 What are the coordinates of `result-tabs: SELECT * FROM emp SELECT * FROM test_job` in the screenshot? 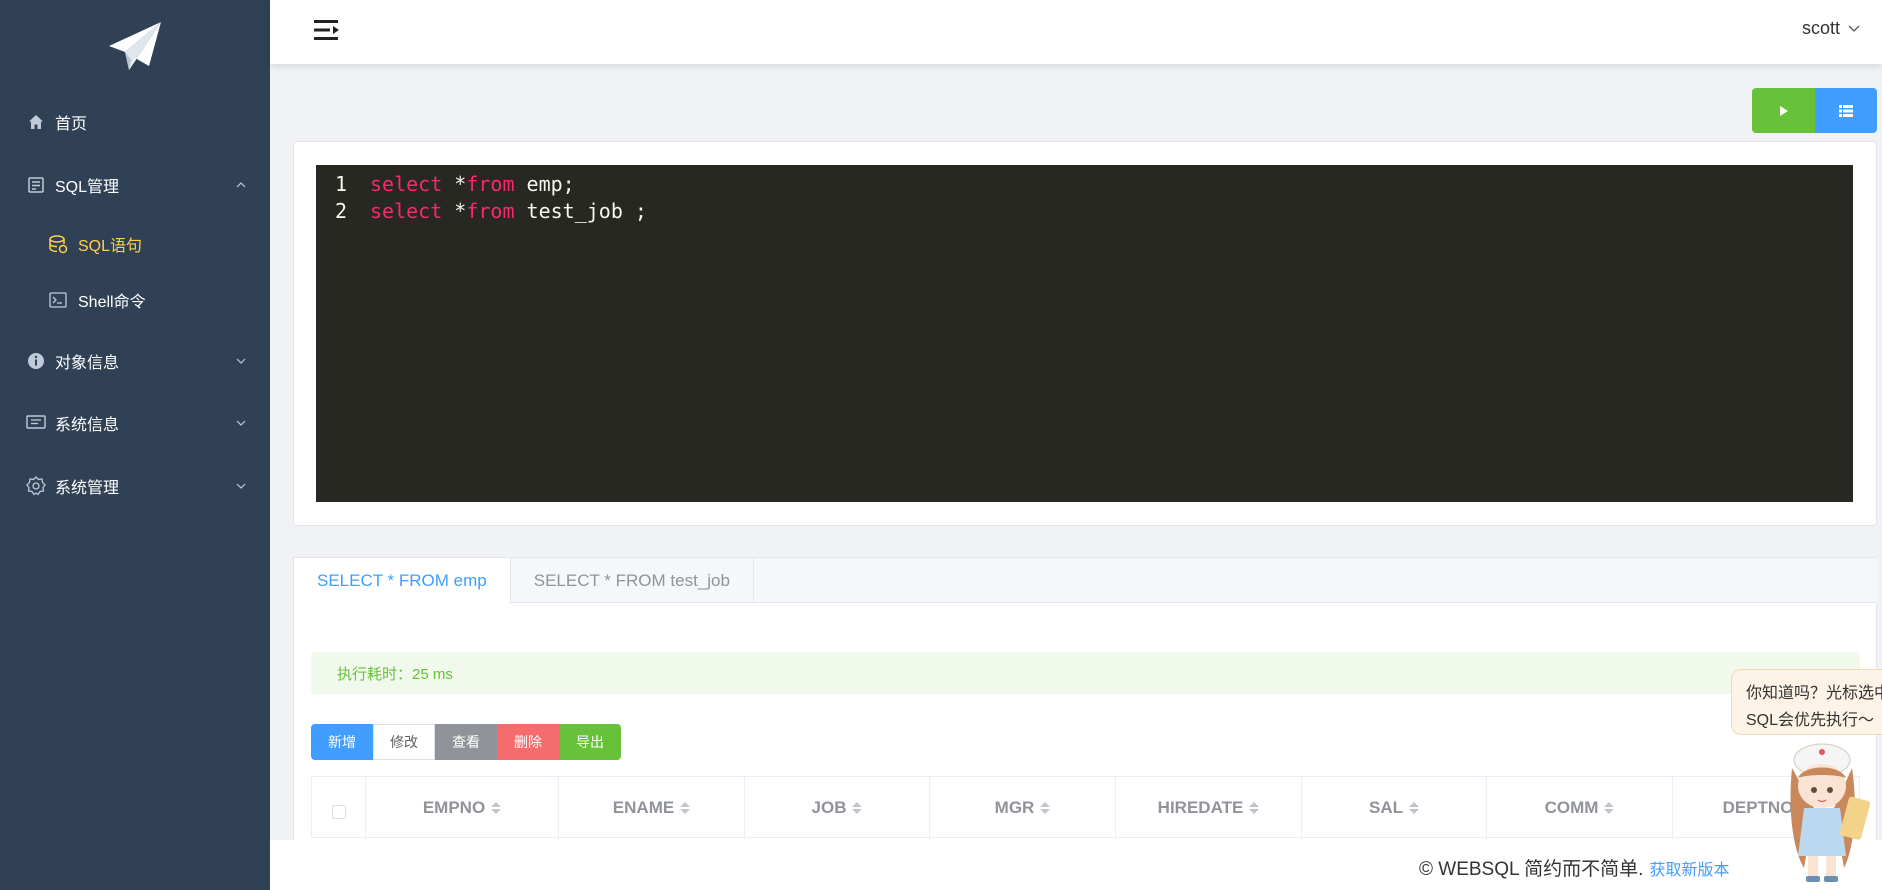 It's located at (1086, 581).